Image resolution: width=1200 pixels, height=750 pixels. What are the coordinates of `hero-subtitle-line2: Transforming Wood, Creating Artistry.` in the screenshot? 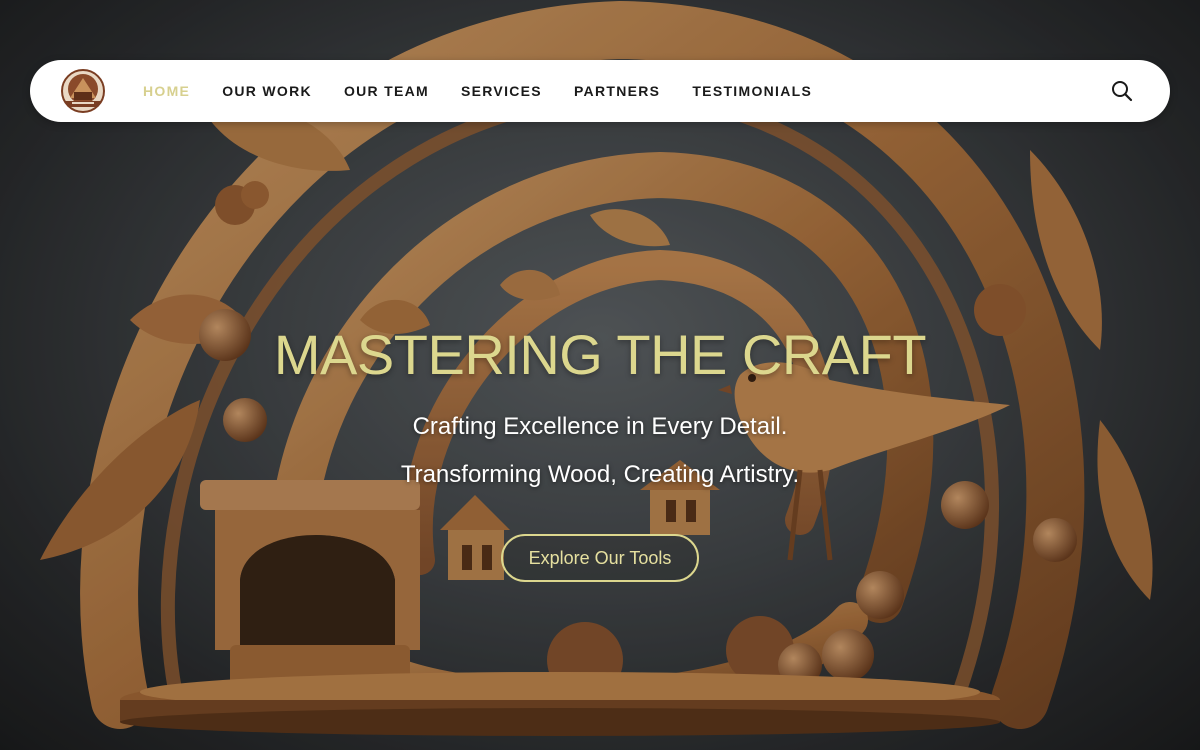 It's located at (600, 474).